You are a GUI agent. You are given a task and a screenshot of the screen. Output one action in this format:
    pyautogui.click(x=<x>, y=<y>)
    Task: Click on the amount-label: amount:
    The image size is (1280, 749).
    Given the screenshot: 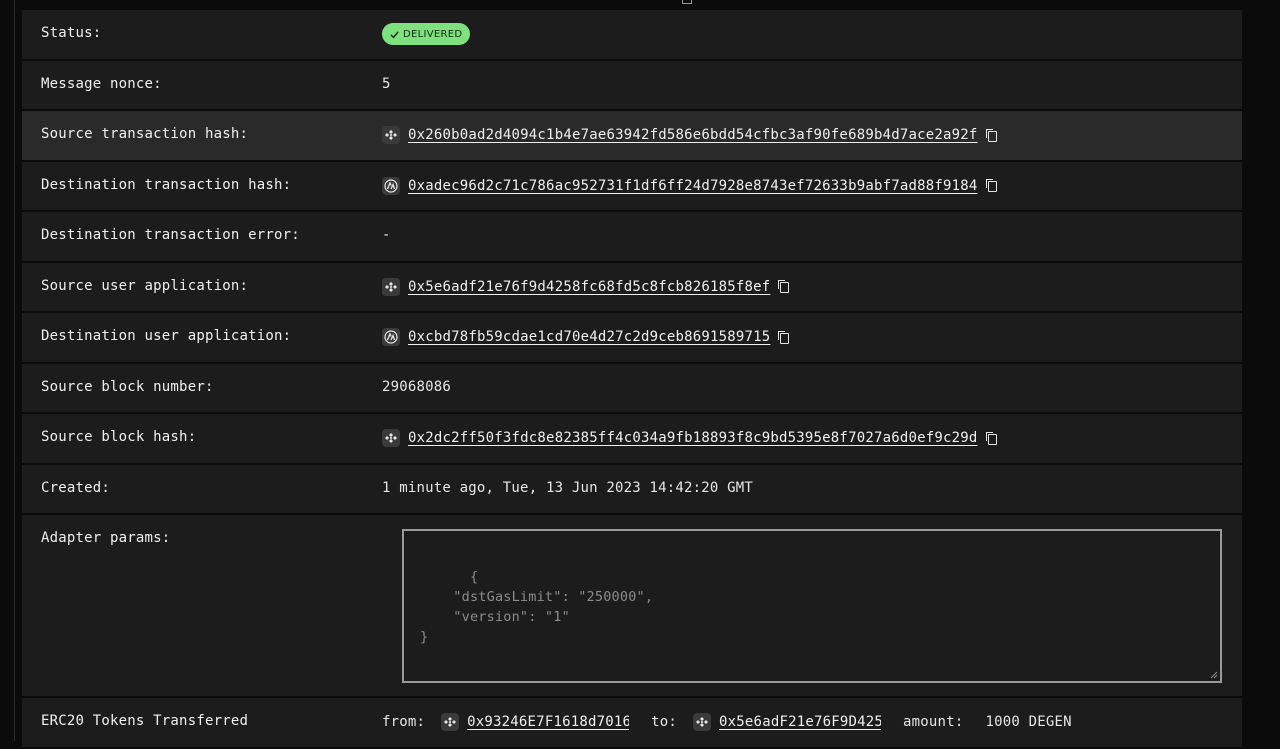 What is the action you would take?
    pyautogui.click(x=933, y=722)
    